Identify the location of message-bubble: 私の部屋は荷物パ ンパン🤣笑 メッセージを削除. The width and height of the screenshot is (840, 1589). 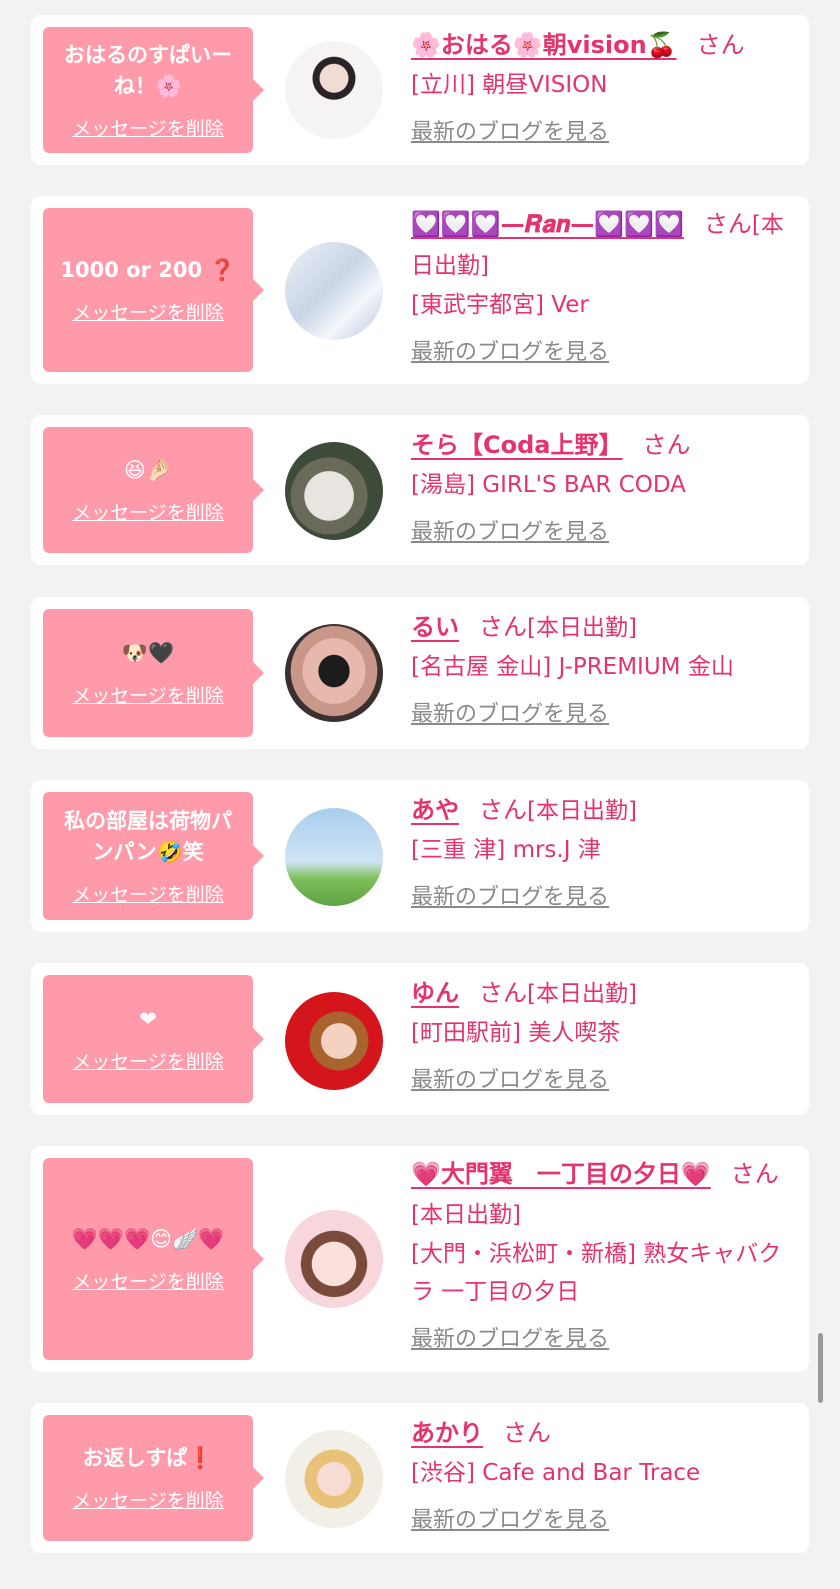
(153, 856).